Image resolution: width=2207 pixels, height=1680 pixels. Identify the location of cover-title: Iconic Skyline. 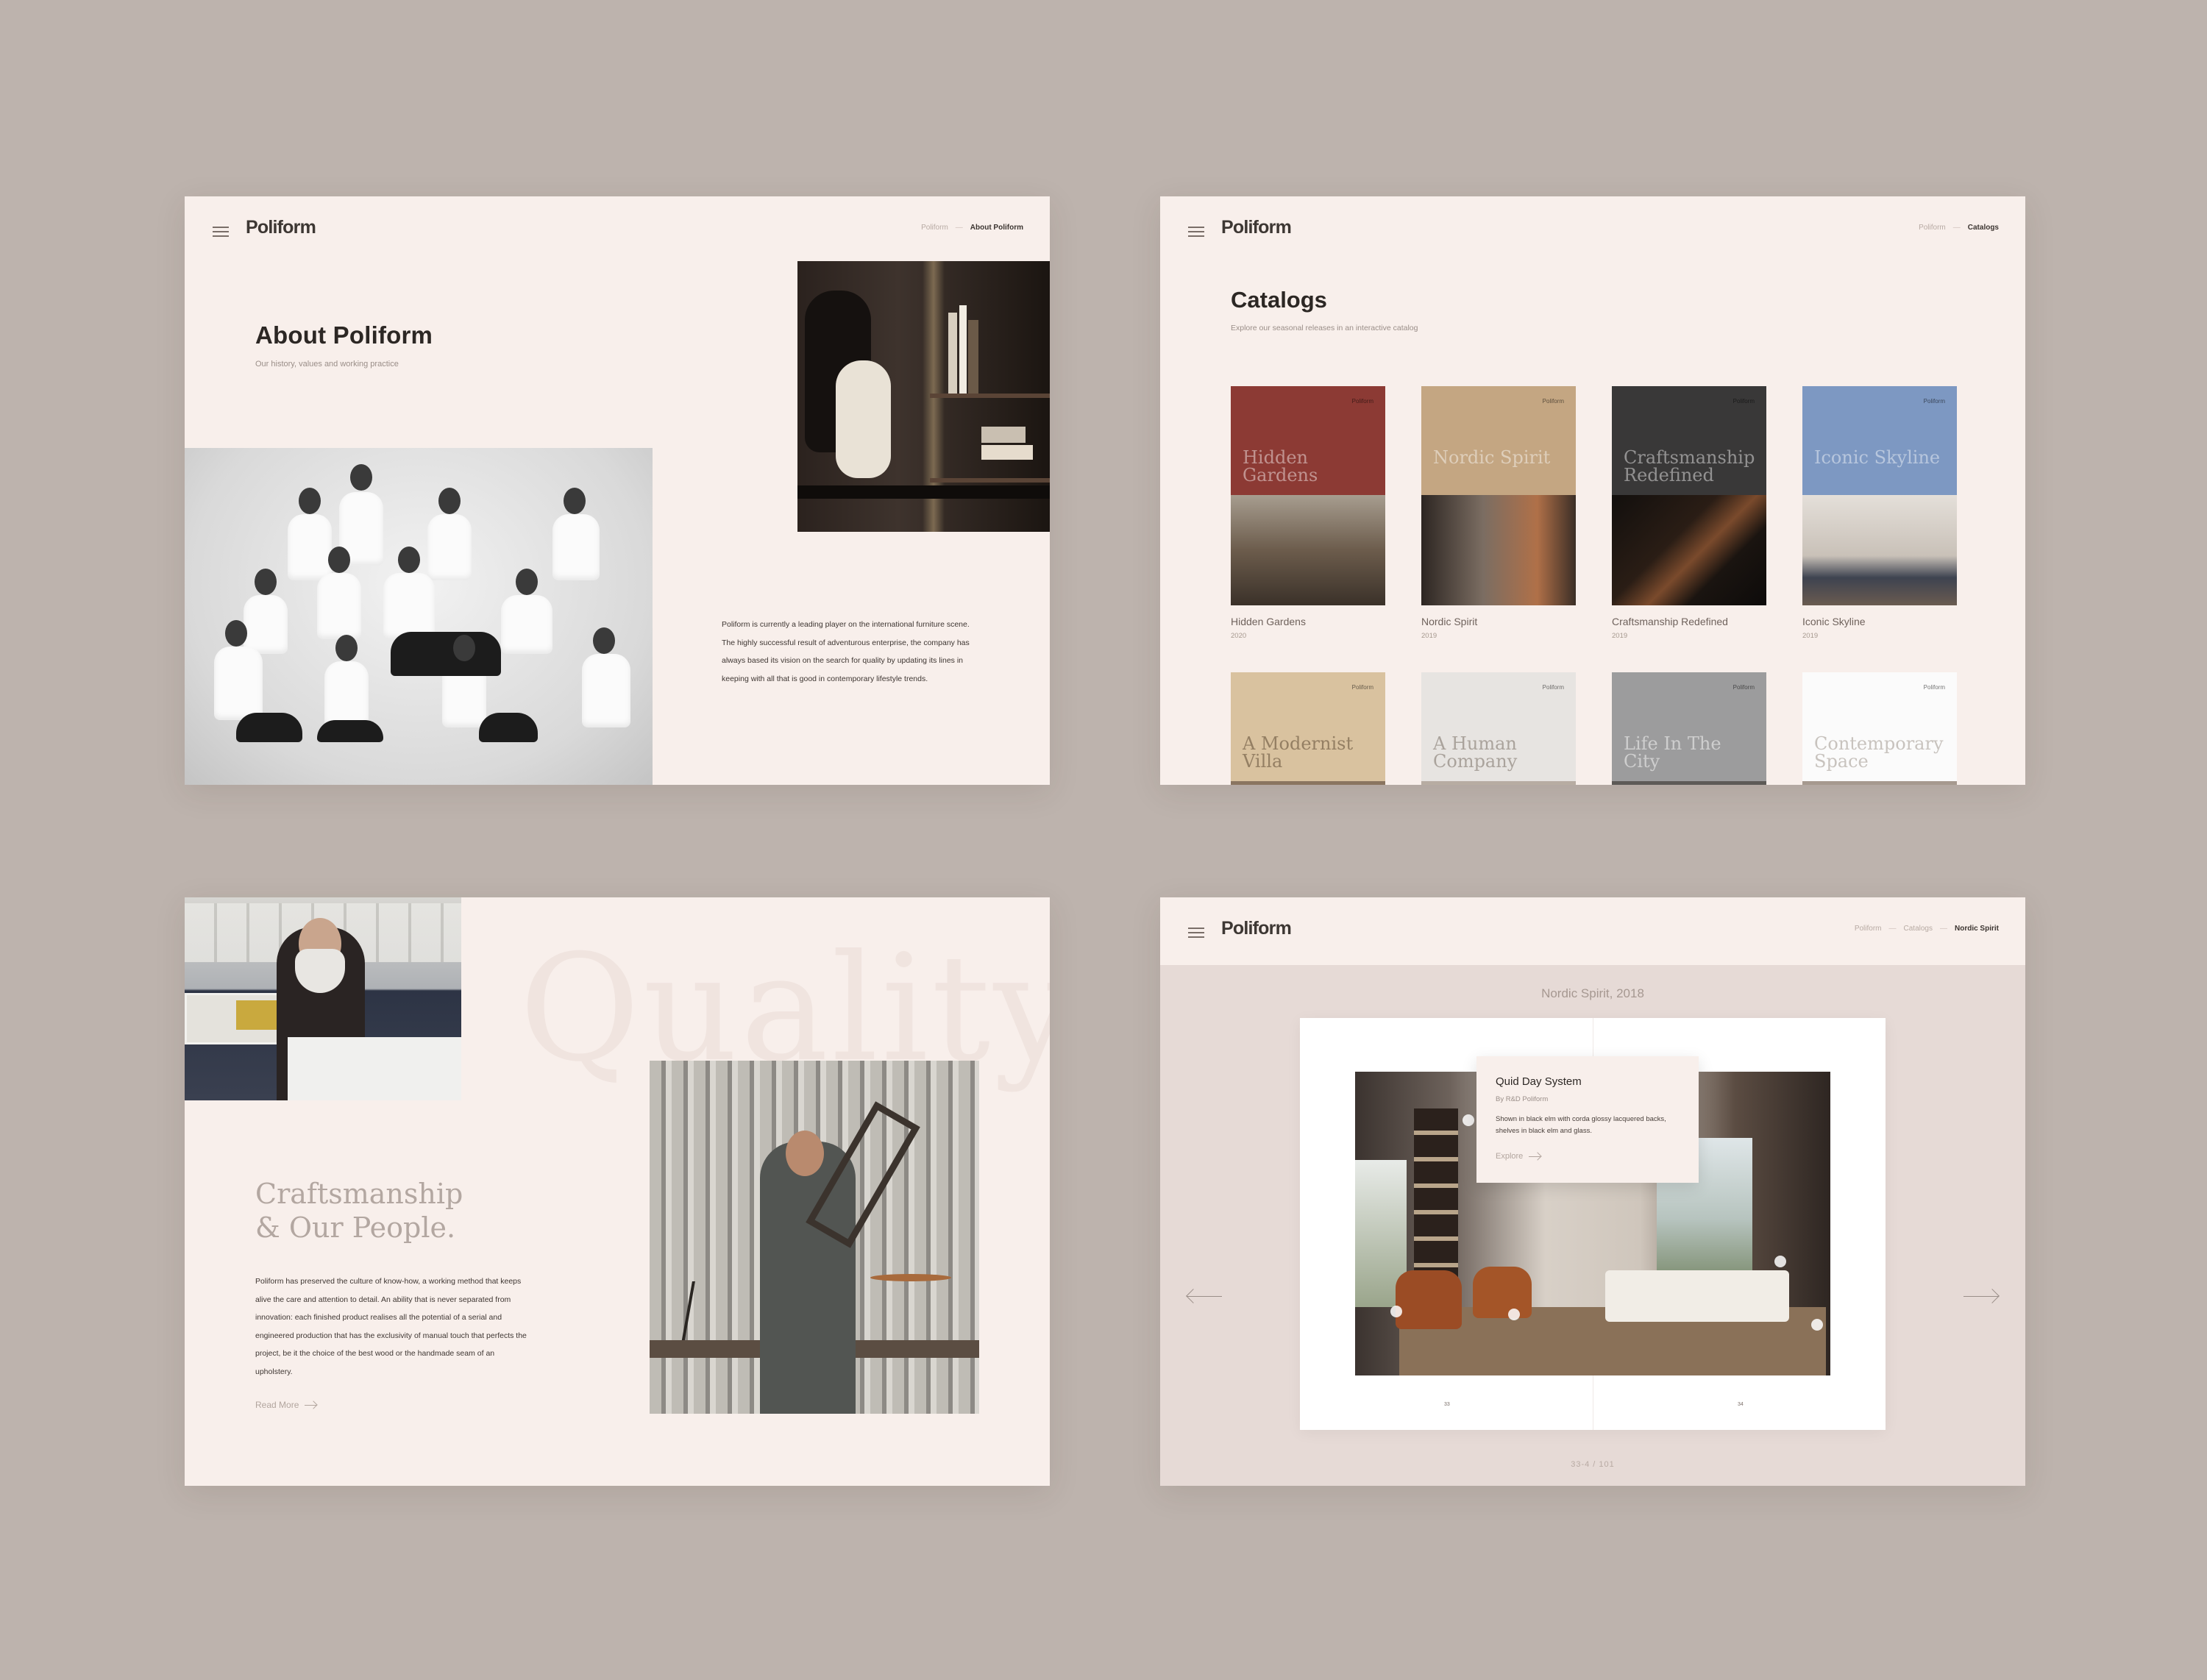
(1878, 458).